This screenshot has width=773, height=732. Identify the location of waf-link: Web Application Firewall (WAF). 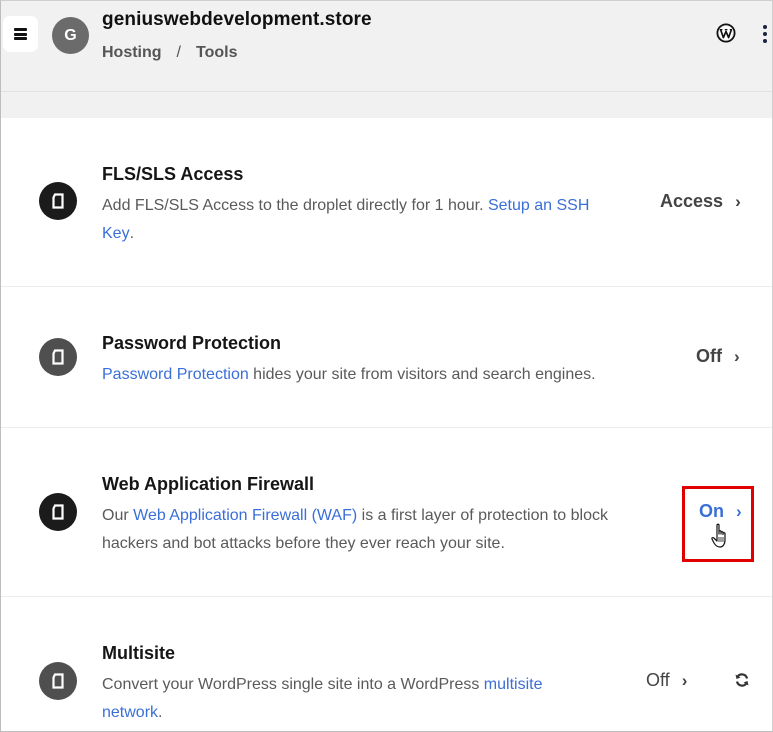
(245, 515).